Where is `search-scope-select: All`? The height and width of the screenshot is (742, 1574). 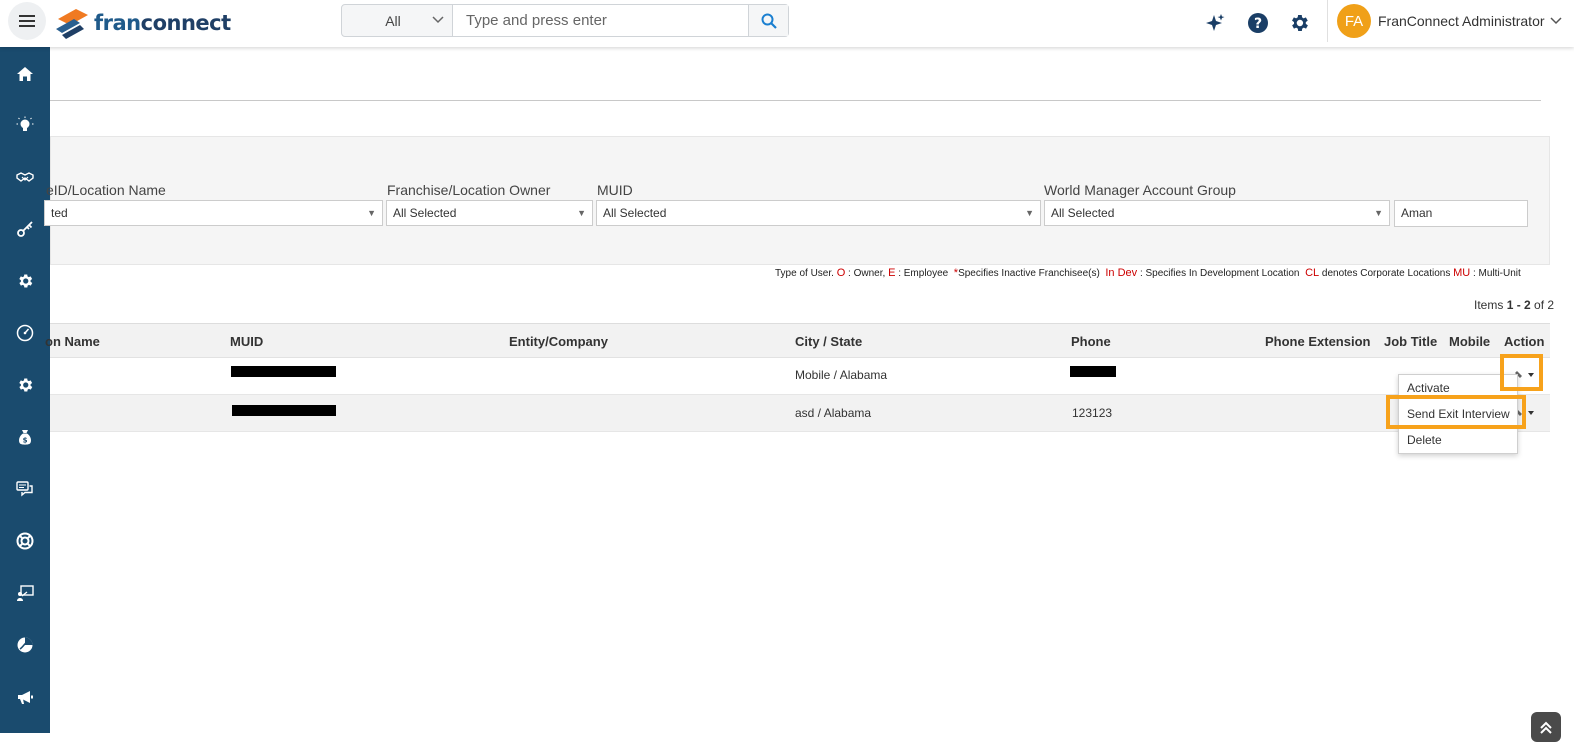 search-scope-select: All is located at coordinates (397, 20).